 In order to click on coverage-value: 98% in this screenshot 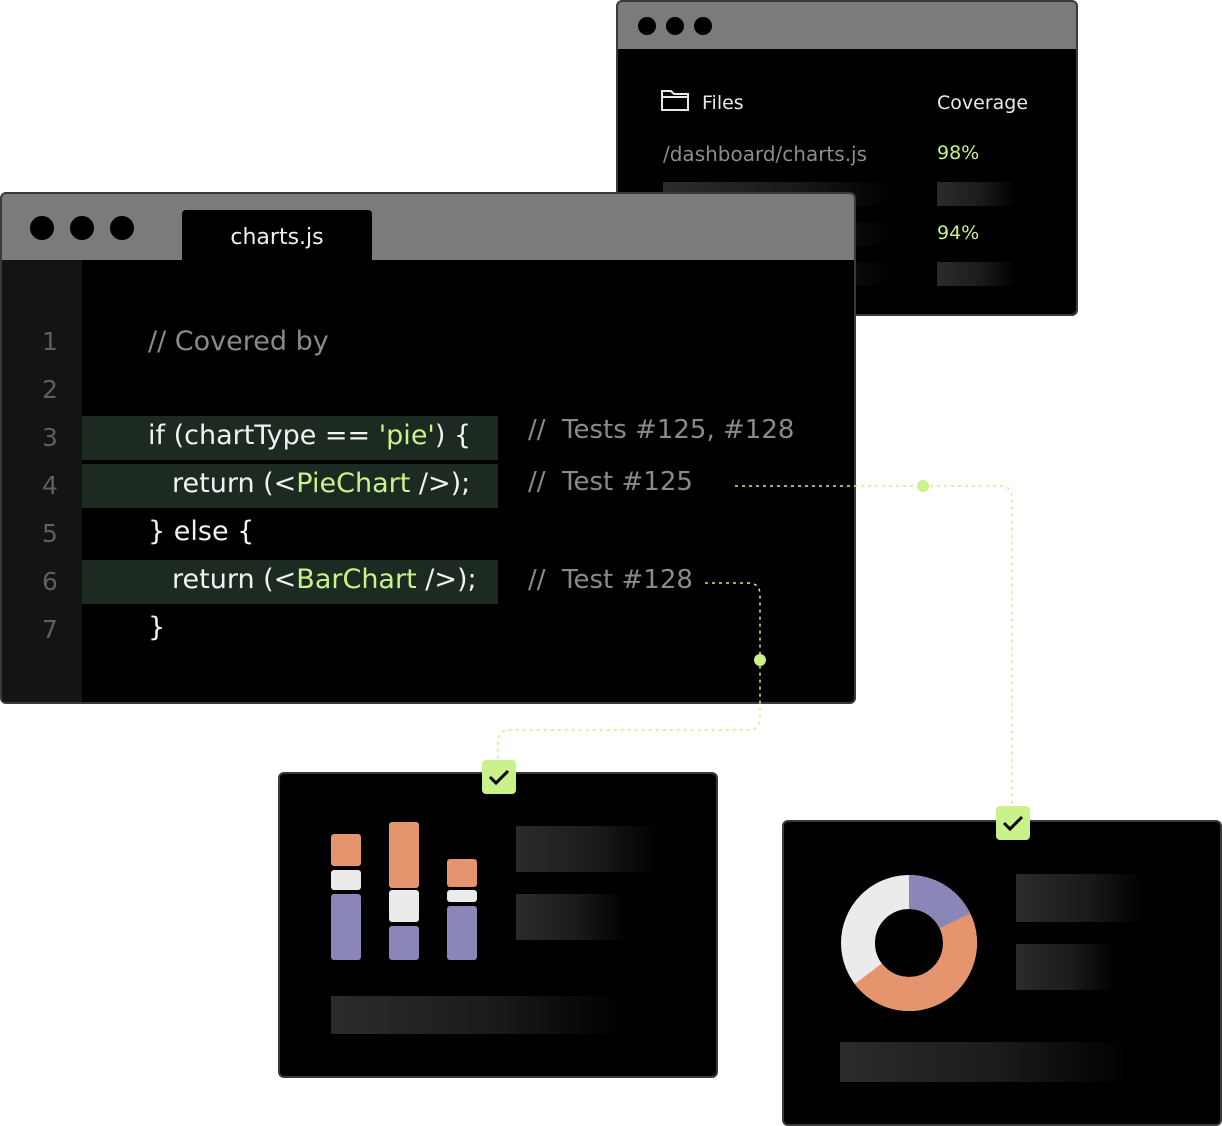, I will do `click(958, 153)`.